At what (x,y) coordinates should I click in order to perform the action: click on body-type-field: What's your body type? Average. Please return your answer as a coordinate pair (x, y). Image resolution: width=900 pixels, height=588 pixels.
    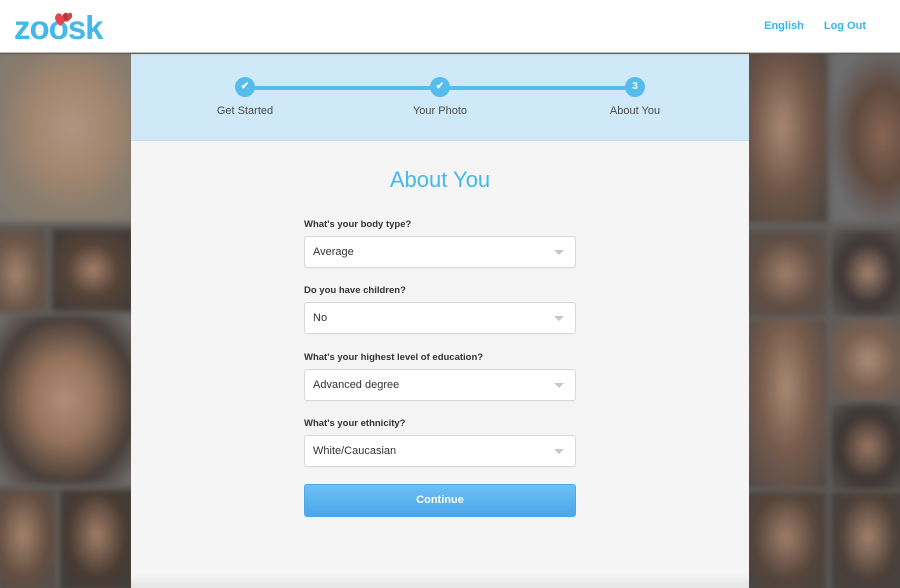
    Looking at the image, I should click on (440, 243).